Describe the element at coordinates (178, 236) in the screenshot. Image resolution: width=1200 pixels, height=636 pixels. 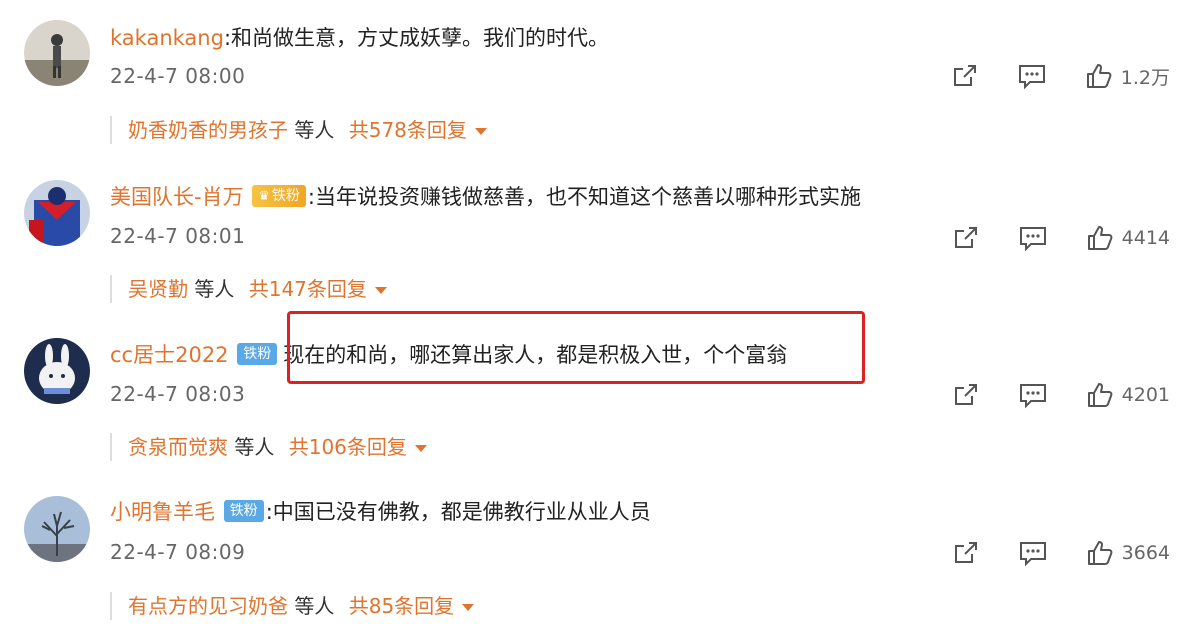
I see `timestamp: 22-4-7 08:01` at that location.